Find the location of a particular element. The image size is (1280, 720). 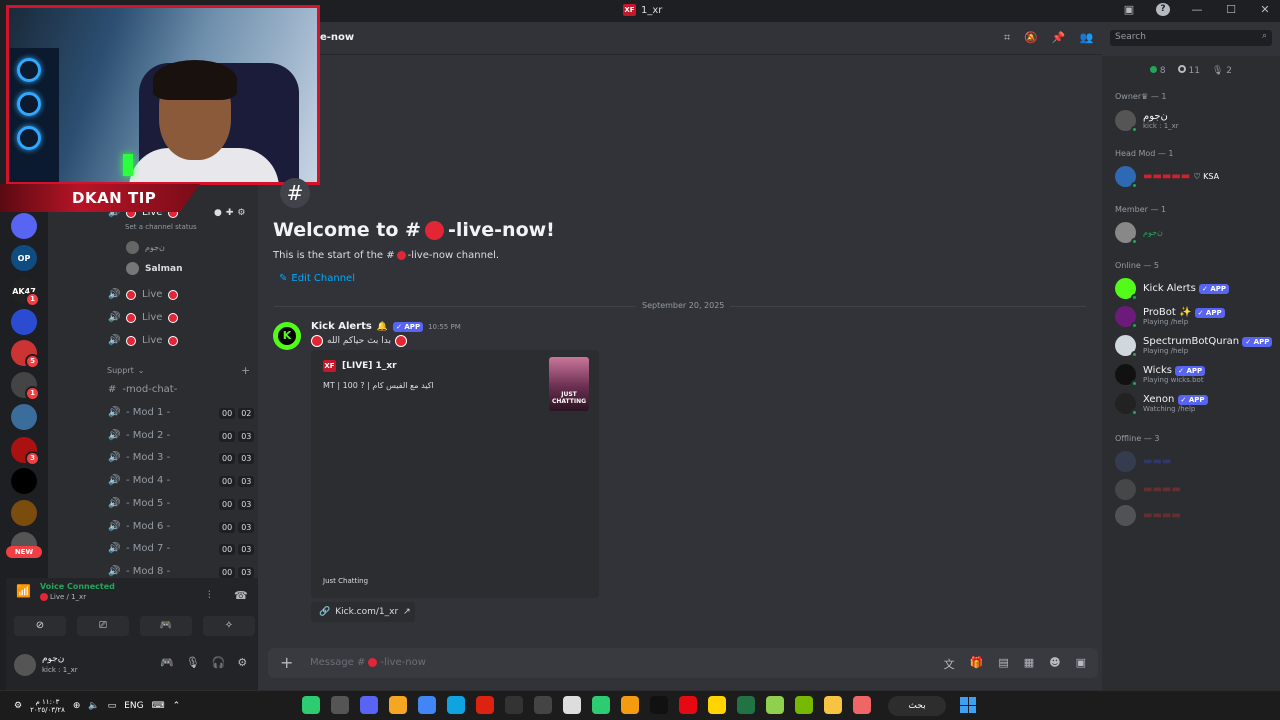

search-input: Search ⌕ is located at coordinates (1191, 38).